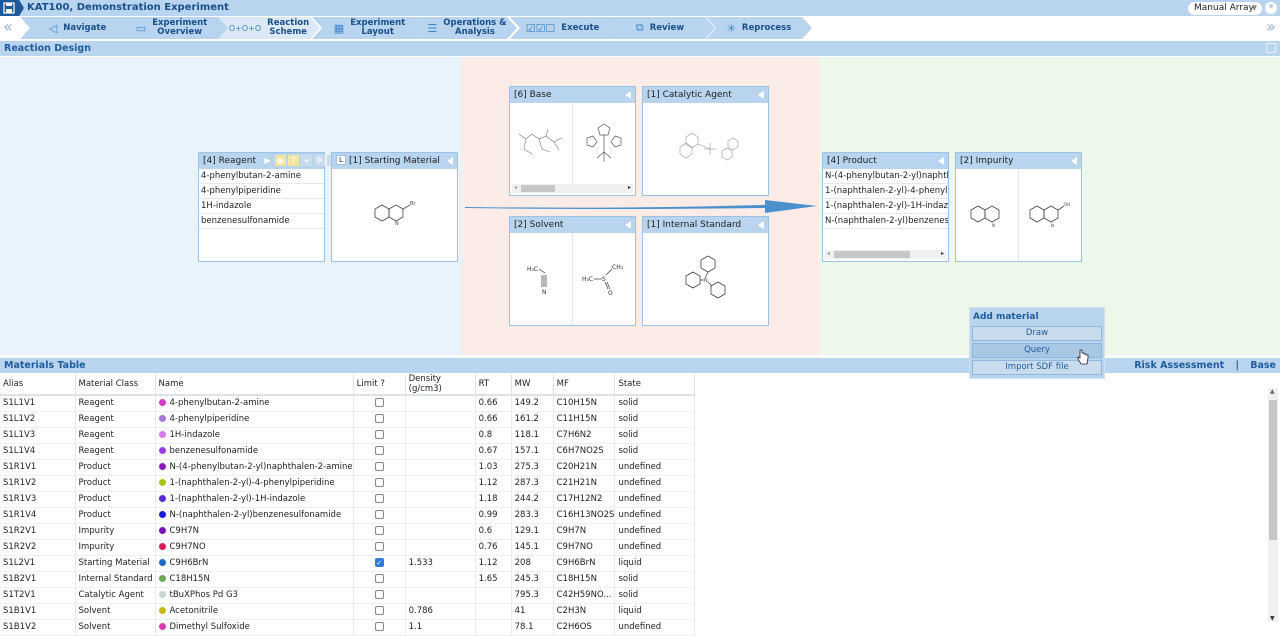 The width and height of the screenshot is (1280, 636). I want to click on step-reprocess: ✳ Reprocess, so click(759, 28).